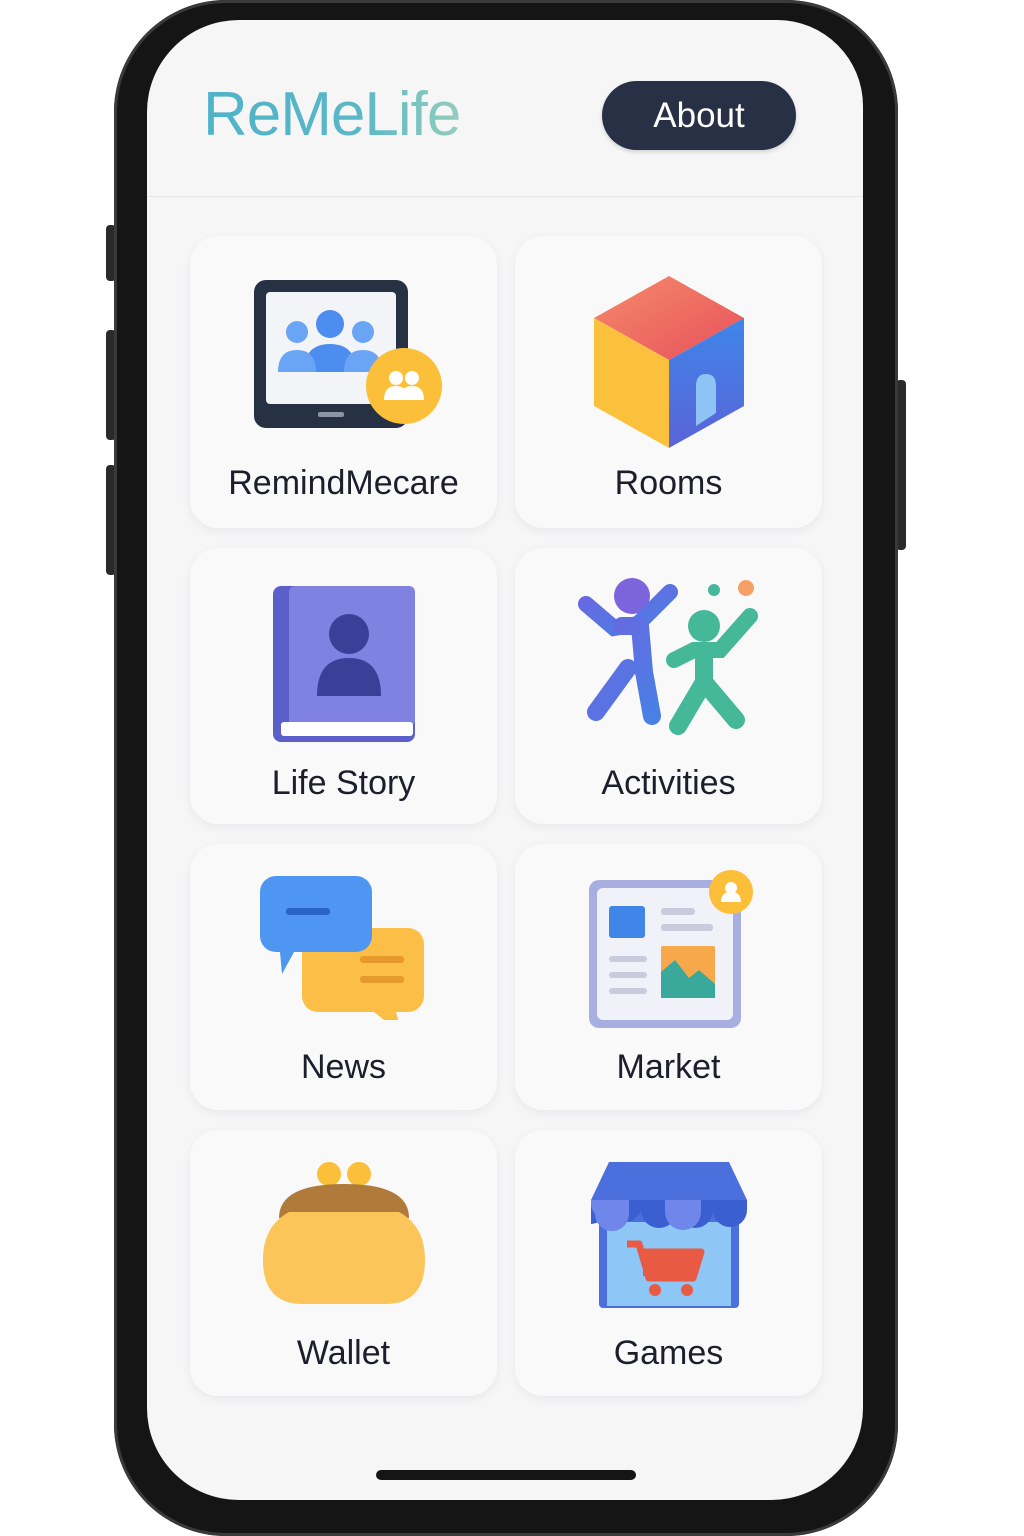  I want to click on tile-news: News, so click(343, 977).